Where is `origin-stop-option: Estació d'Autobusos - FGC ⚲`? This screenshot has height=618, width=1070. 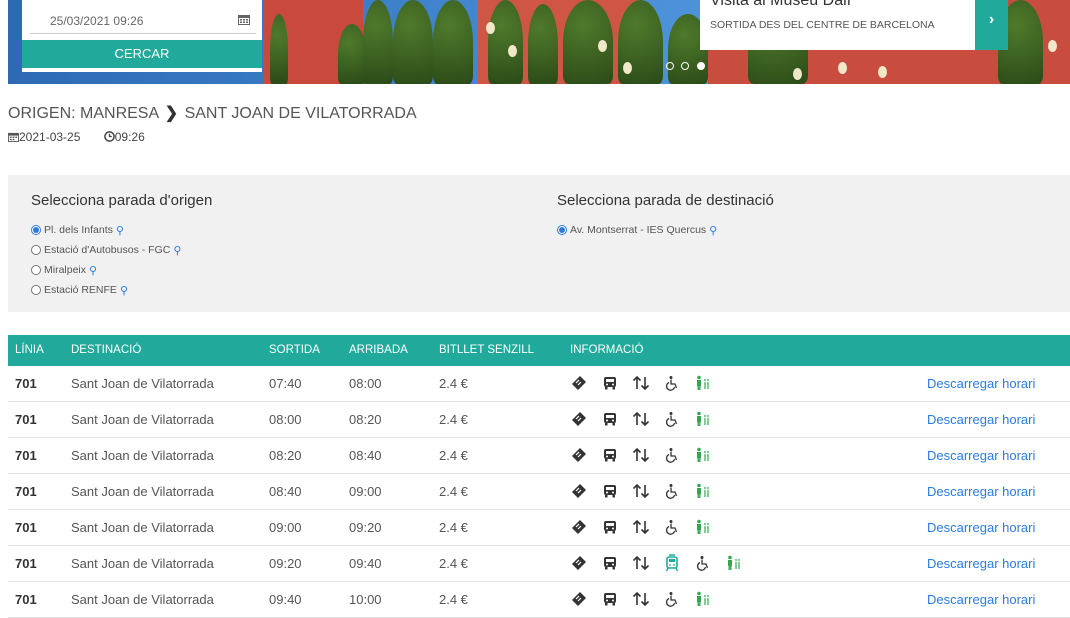 origin-stop-option: Estació d'Autobusos - FGC ⚲ is located at coordinates (106, 250).